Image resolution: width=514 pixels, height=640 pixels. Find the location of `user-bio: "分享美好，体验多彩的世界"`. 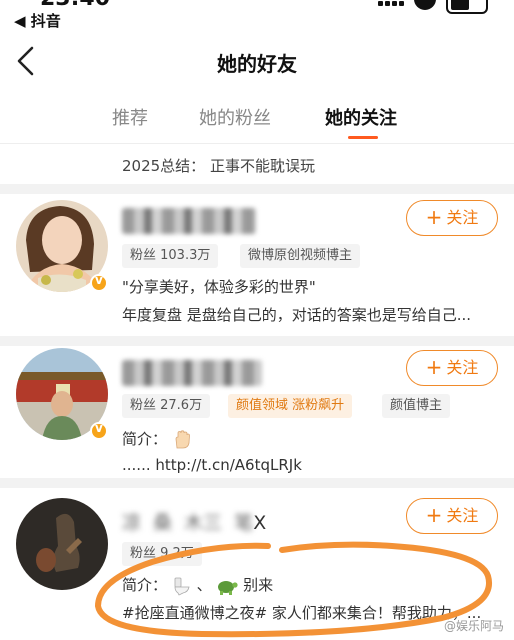

user-bio: "分享美好，体验多彩的世界" is located at coordinates (219, 287).